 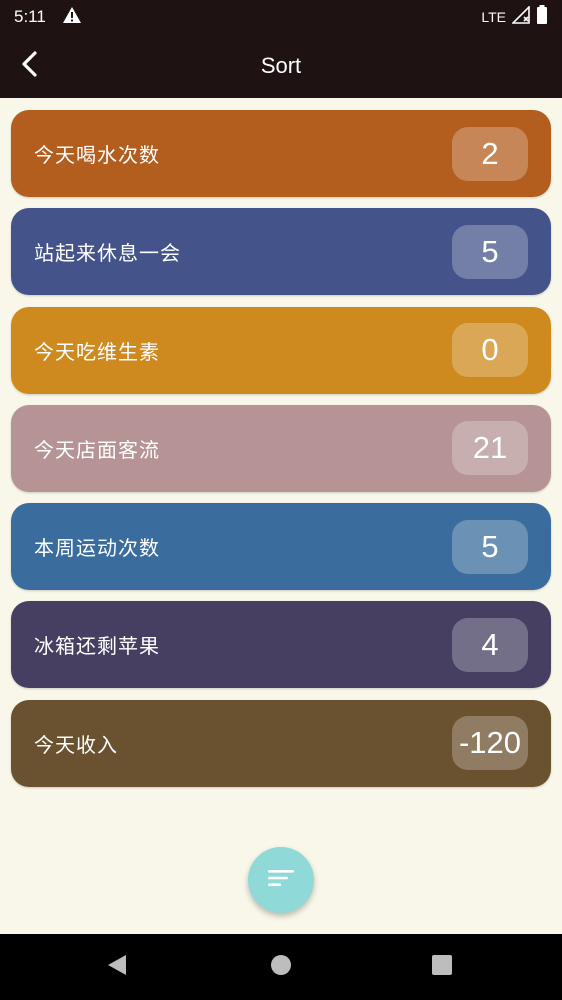 I want to click on counter-card: 今天吃维生素 0, so click(x=281, y=350).